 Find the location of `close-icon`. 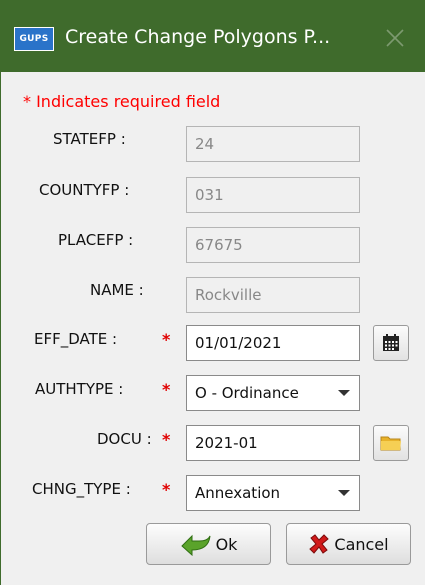

close-icon is located at coordinates (395, 38).